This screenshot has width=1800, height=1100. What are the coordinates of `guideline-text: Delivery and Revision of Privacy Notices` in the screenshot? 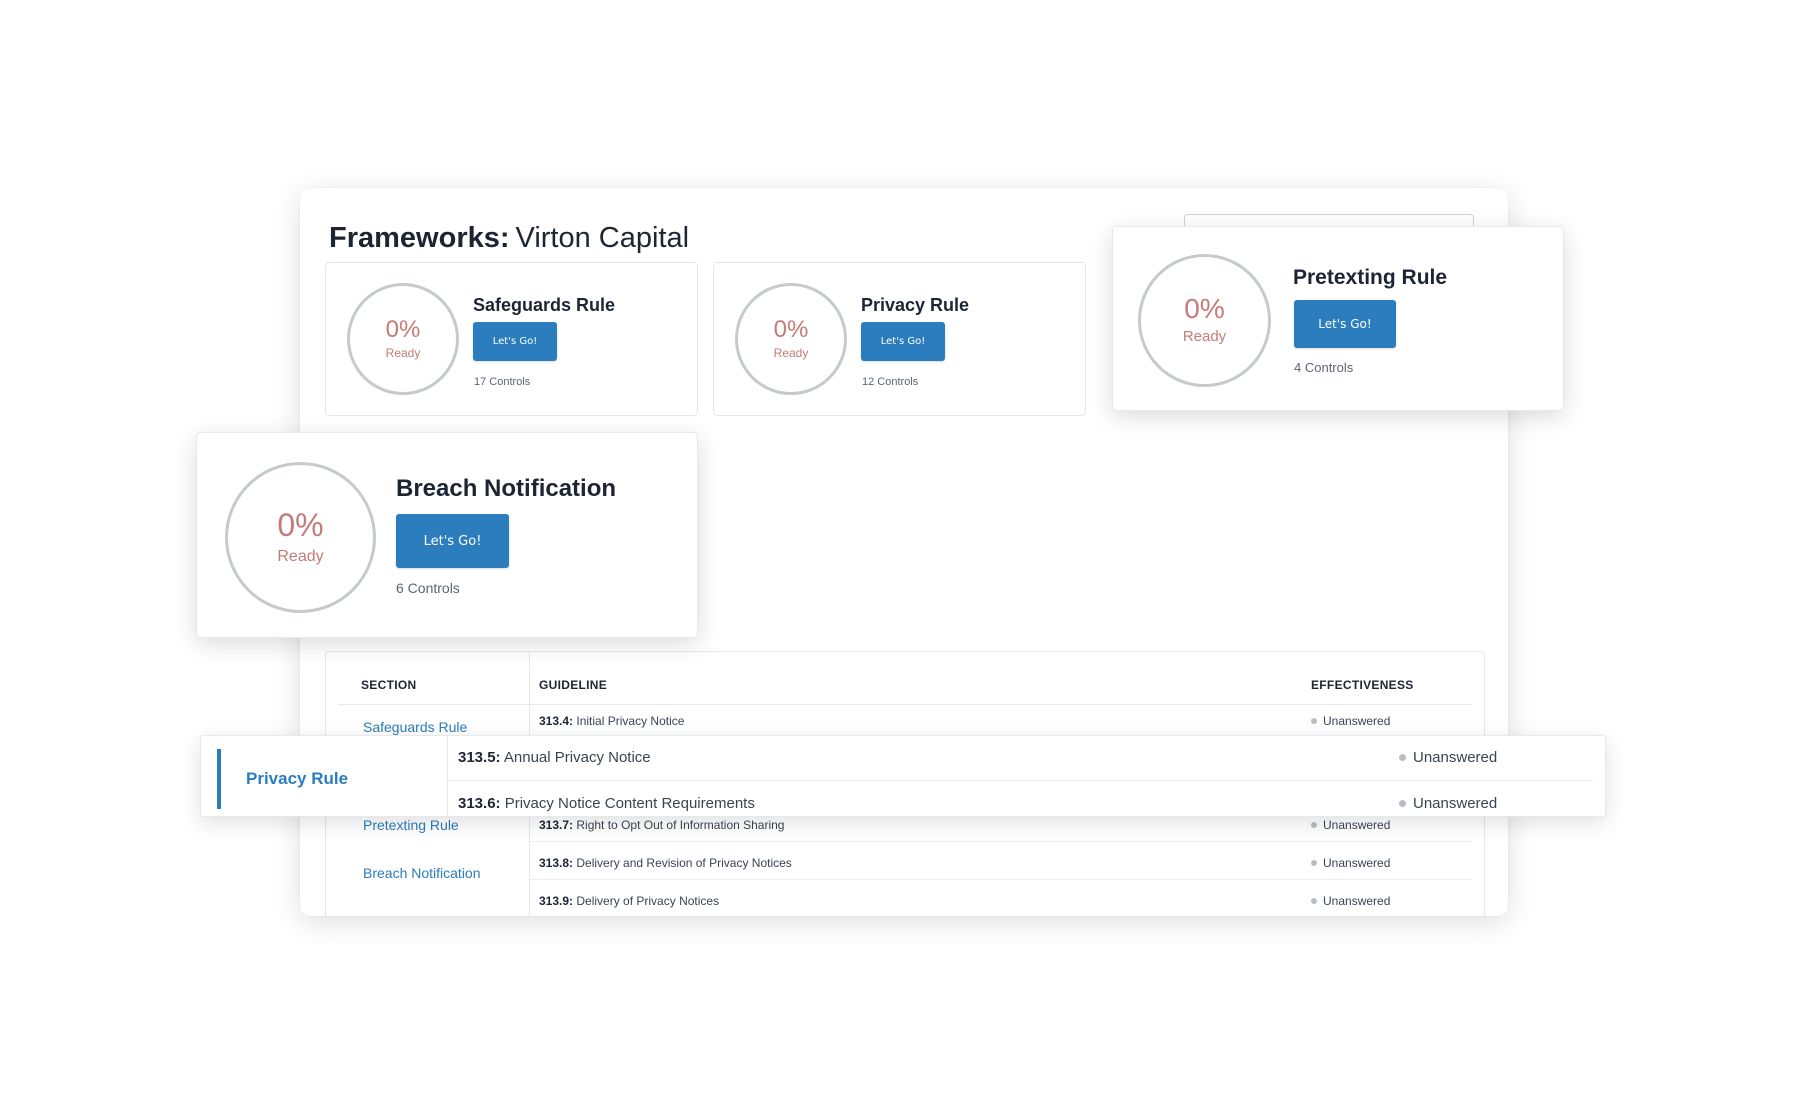 It's located at (684, 863).